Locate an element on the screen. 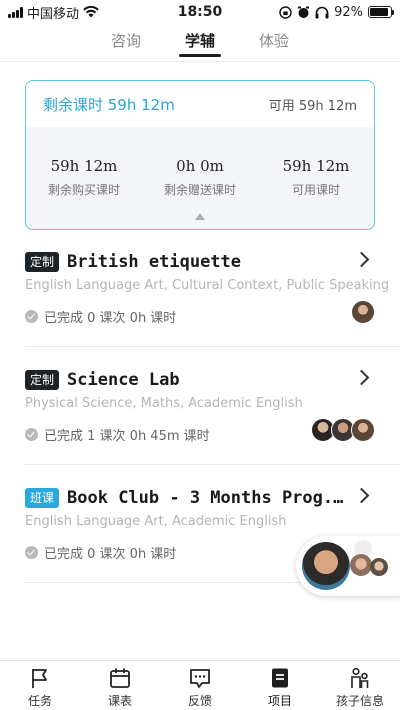 Image resolution: width=400 pixels, height=710 pixels. stat-label: 剩余购买课时 is located at coordinates (83, 190).